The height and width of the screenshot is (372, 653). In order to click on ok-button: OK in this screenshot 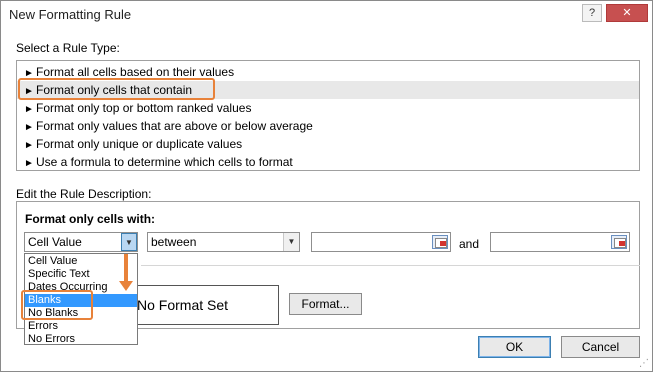, I will do `click(514, 347)`.